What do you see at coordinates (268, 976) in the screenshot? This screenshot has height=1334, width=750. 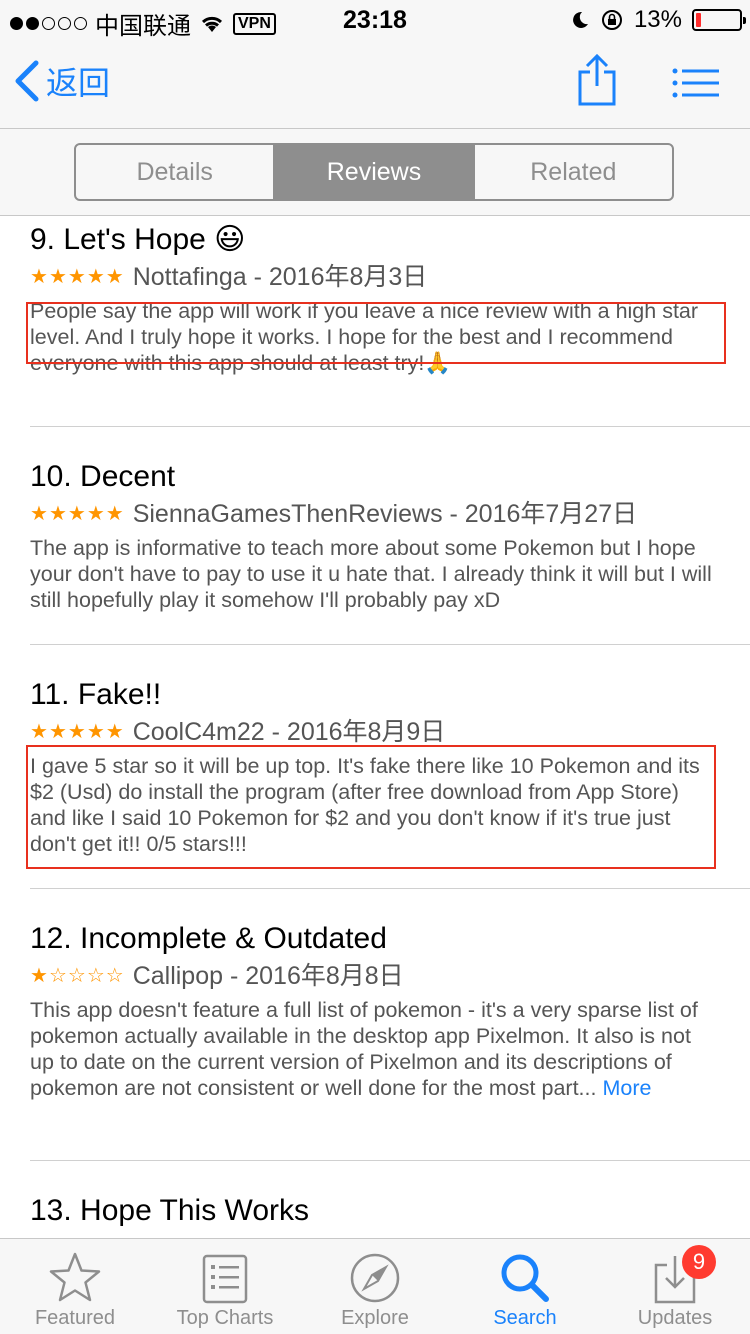 I see `review-author-date: Callipop - 2016年8月8日` at bounding box center [268, 976].